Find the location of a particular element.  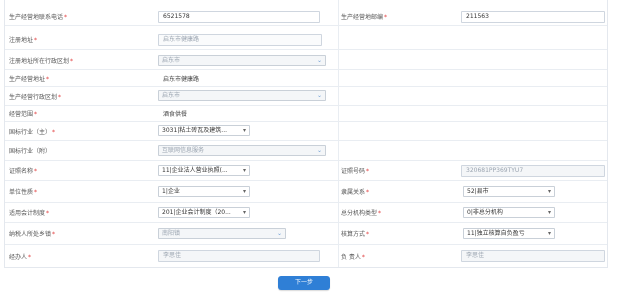

affiliation-select: 52|县市 ▾ is located at coordinates (509, 191).